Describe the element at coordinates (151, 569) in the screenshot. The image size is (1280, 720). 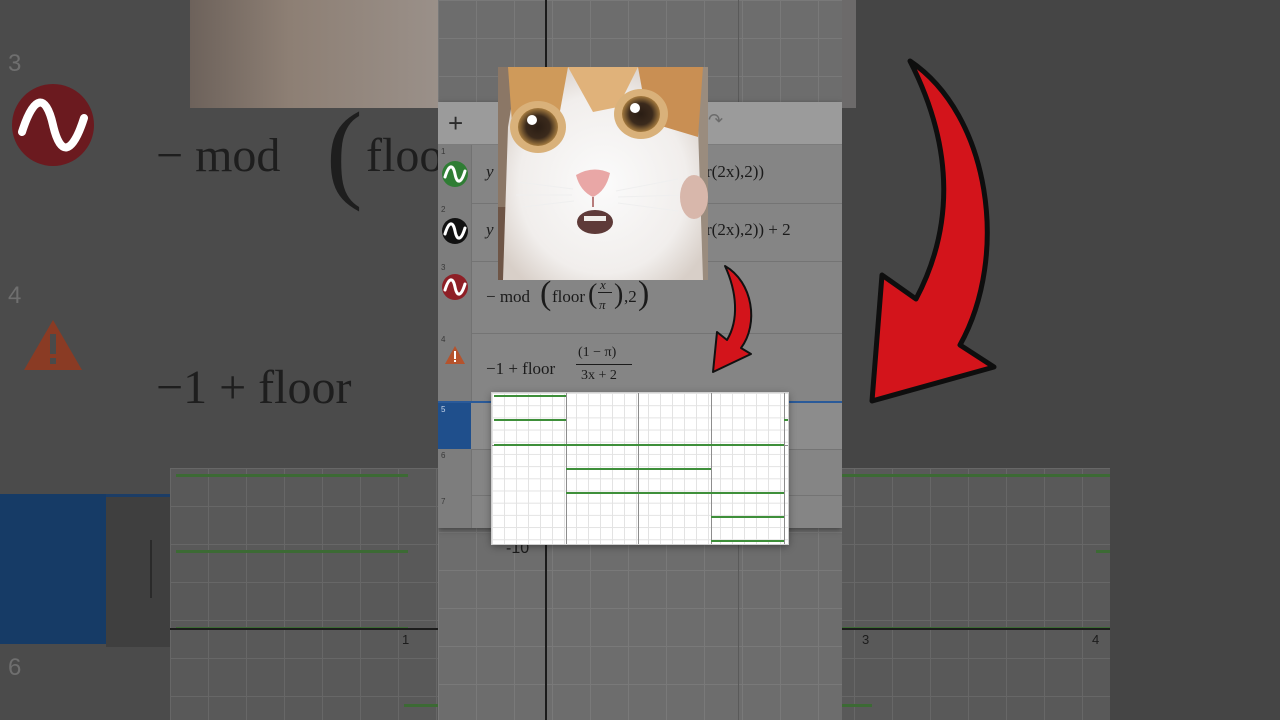
I see `background-text-cursor` at that location.